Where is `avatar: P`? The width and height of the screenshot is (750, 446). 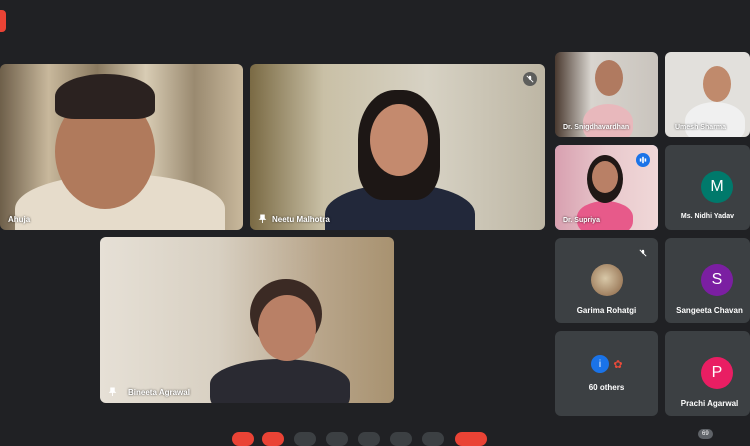
avatar: P is located at coordinates (717, 373).